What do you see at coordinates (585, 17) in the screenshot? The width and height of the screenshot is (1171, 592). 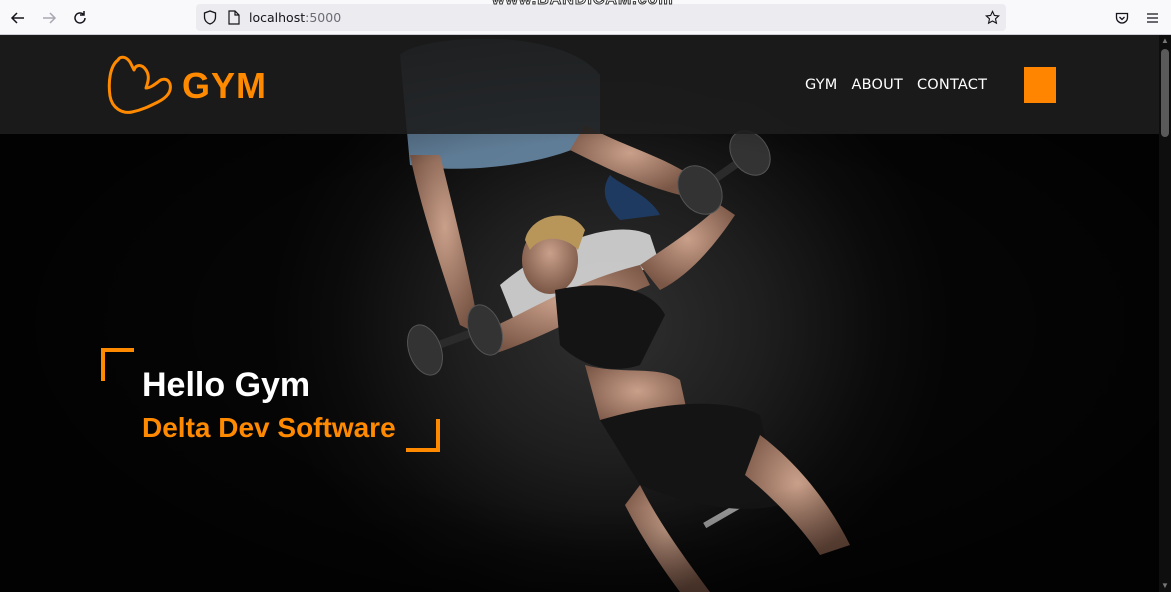 I see `browser-toolbar: localhost:5000 www.BANDICAM.com` at bounding box center [585, 17].